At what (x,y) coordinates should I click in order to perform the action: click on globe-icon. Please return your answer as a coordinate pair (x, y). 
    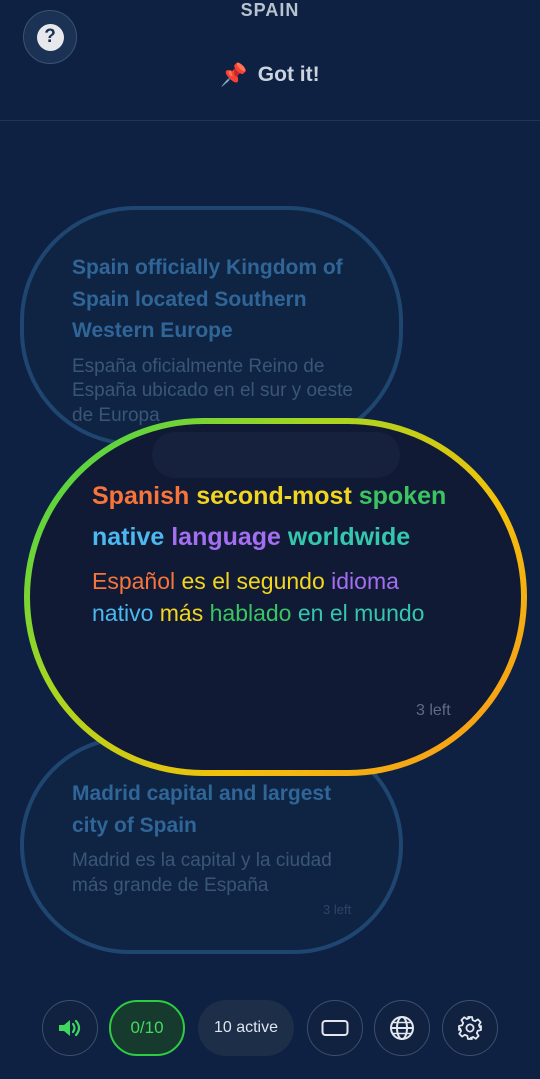
    Looking at the image, I should click on (402, 1028).